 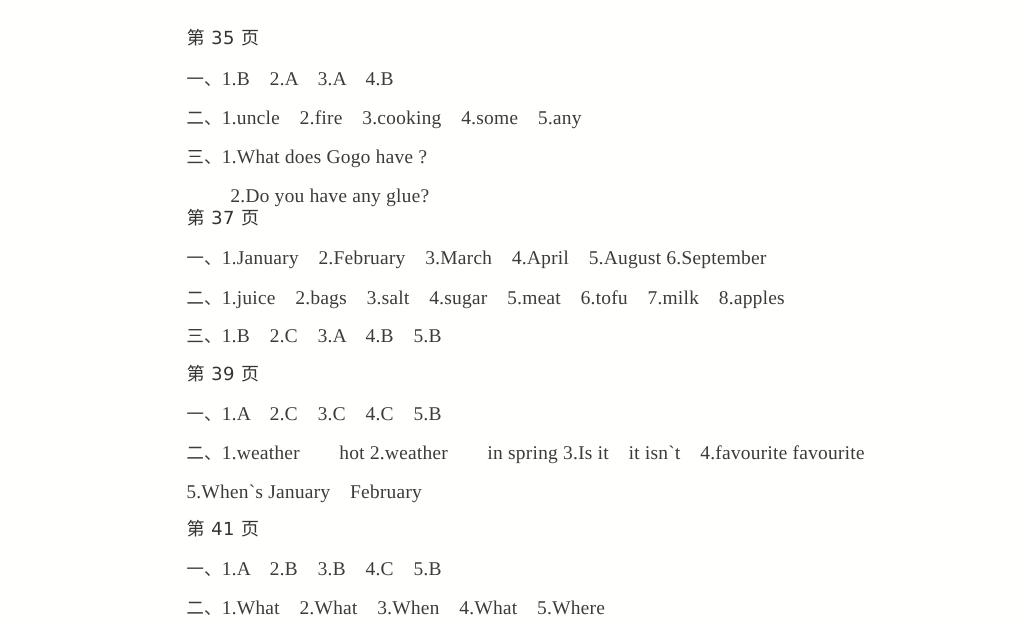 What do you see at coordinates (385, 608) in the screenshot?
I see `answer-row-41-2: 二、1.What 2.What 3.When 4.What 5.Where` at bounding box center [385, 608].